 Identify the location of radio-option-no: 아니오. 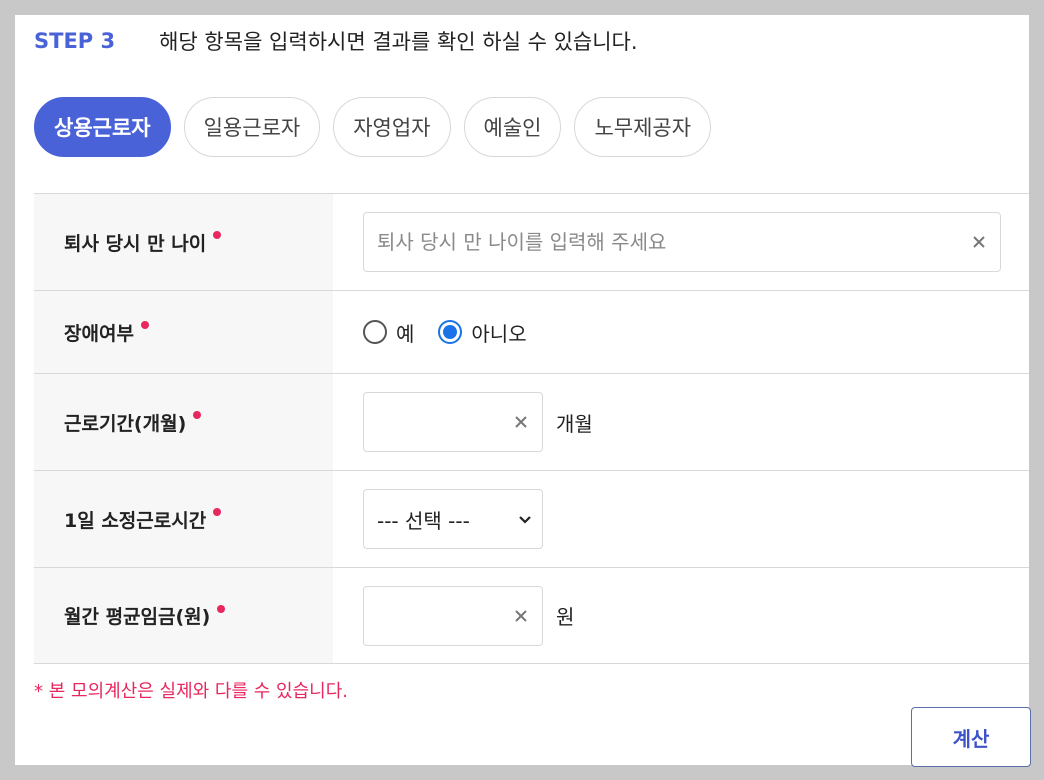
(482, 332).